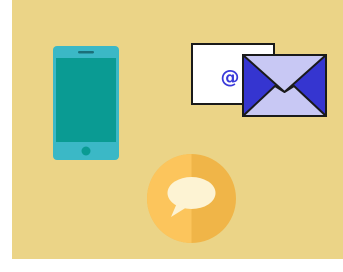 The height and width of the screenshot is (272, 343). What do you see at coordinates (259, 80) in the screenshot?
I see `email-envelope-icon: @` at bounding box center [259, 80].